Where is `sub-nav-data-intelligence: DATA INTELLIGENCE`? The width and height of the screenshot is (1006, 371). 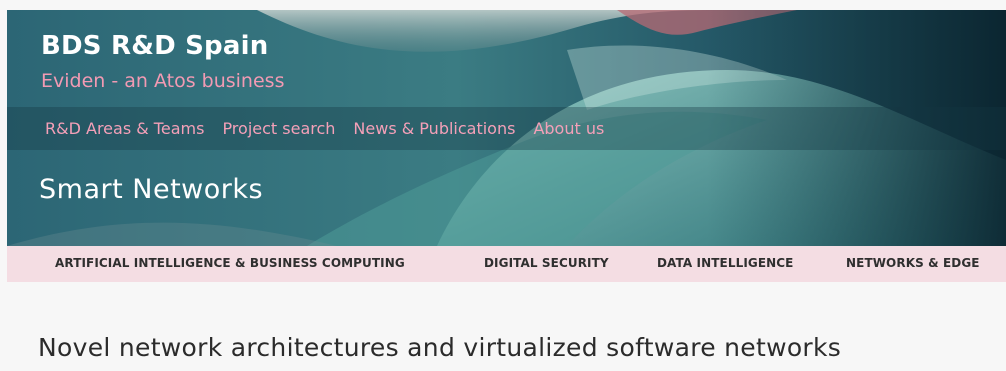
sub-nav-data-intelligence: DATA INTELLIGENCE is located at coordinates (725, 263).